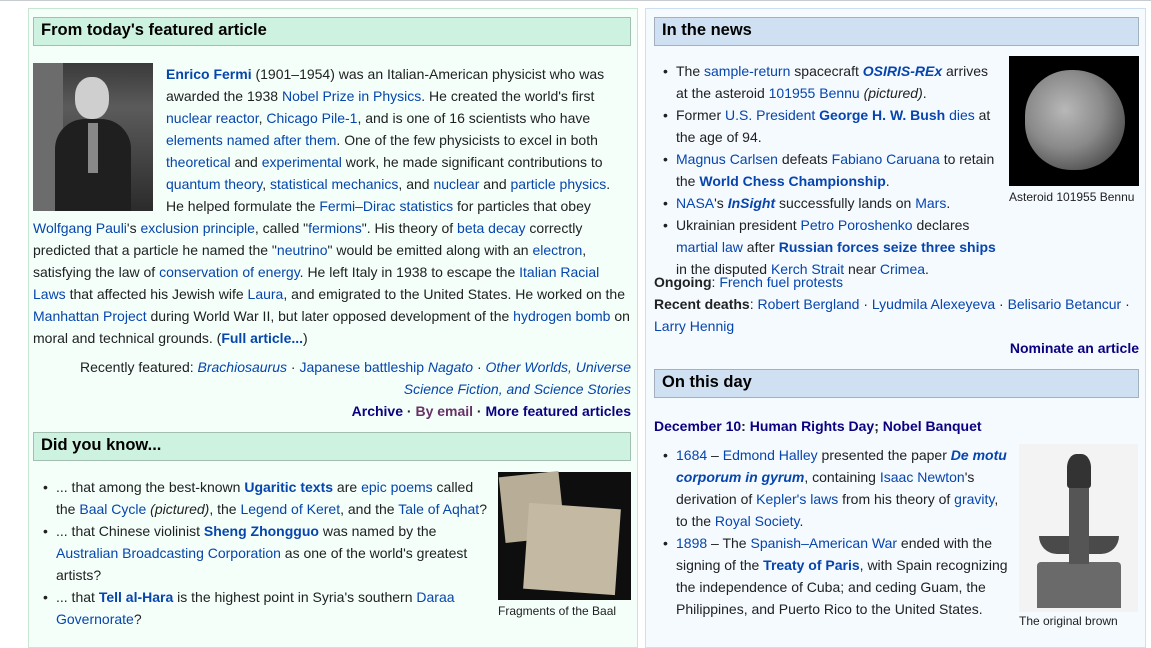 The image size is (1151, 648). I want to click on inline-link: quantum theory, so click(214, 184).